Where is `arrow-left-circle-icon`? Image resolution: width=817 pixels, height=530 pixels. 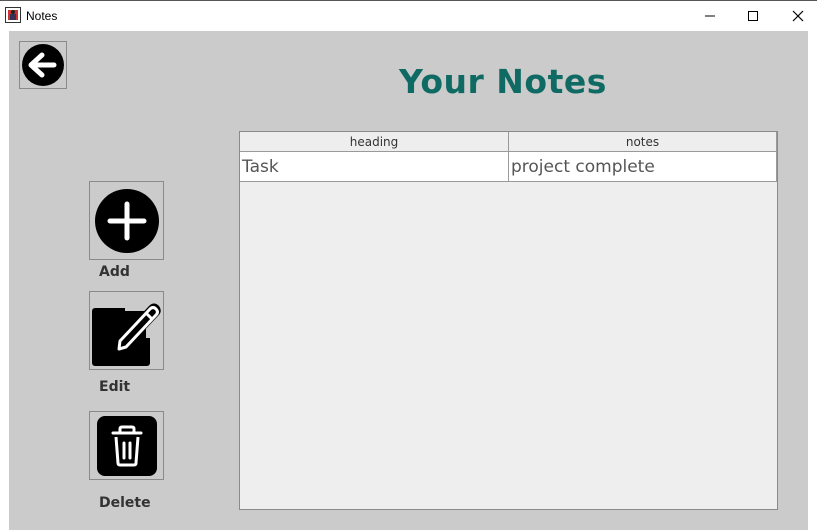 arrow-left-circle-icon is located at coordinates (43, 65).